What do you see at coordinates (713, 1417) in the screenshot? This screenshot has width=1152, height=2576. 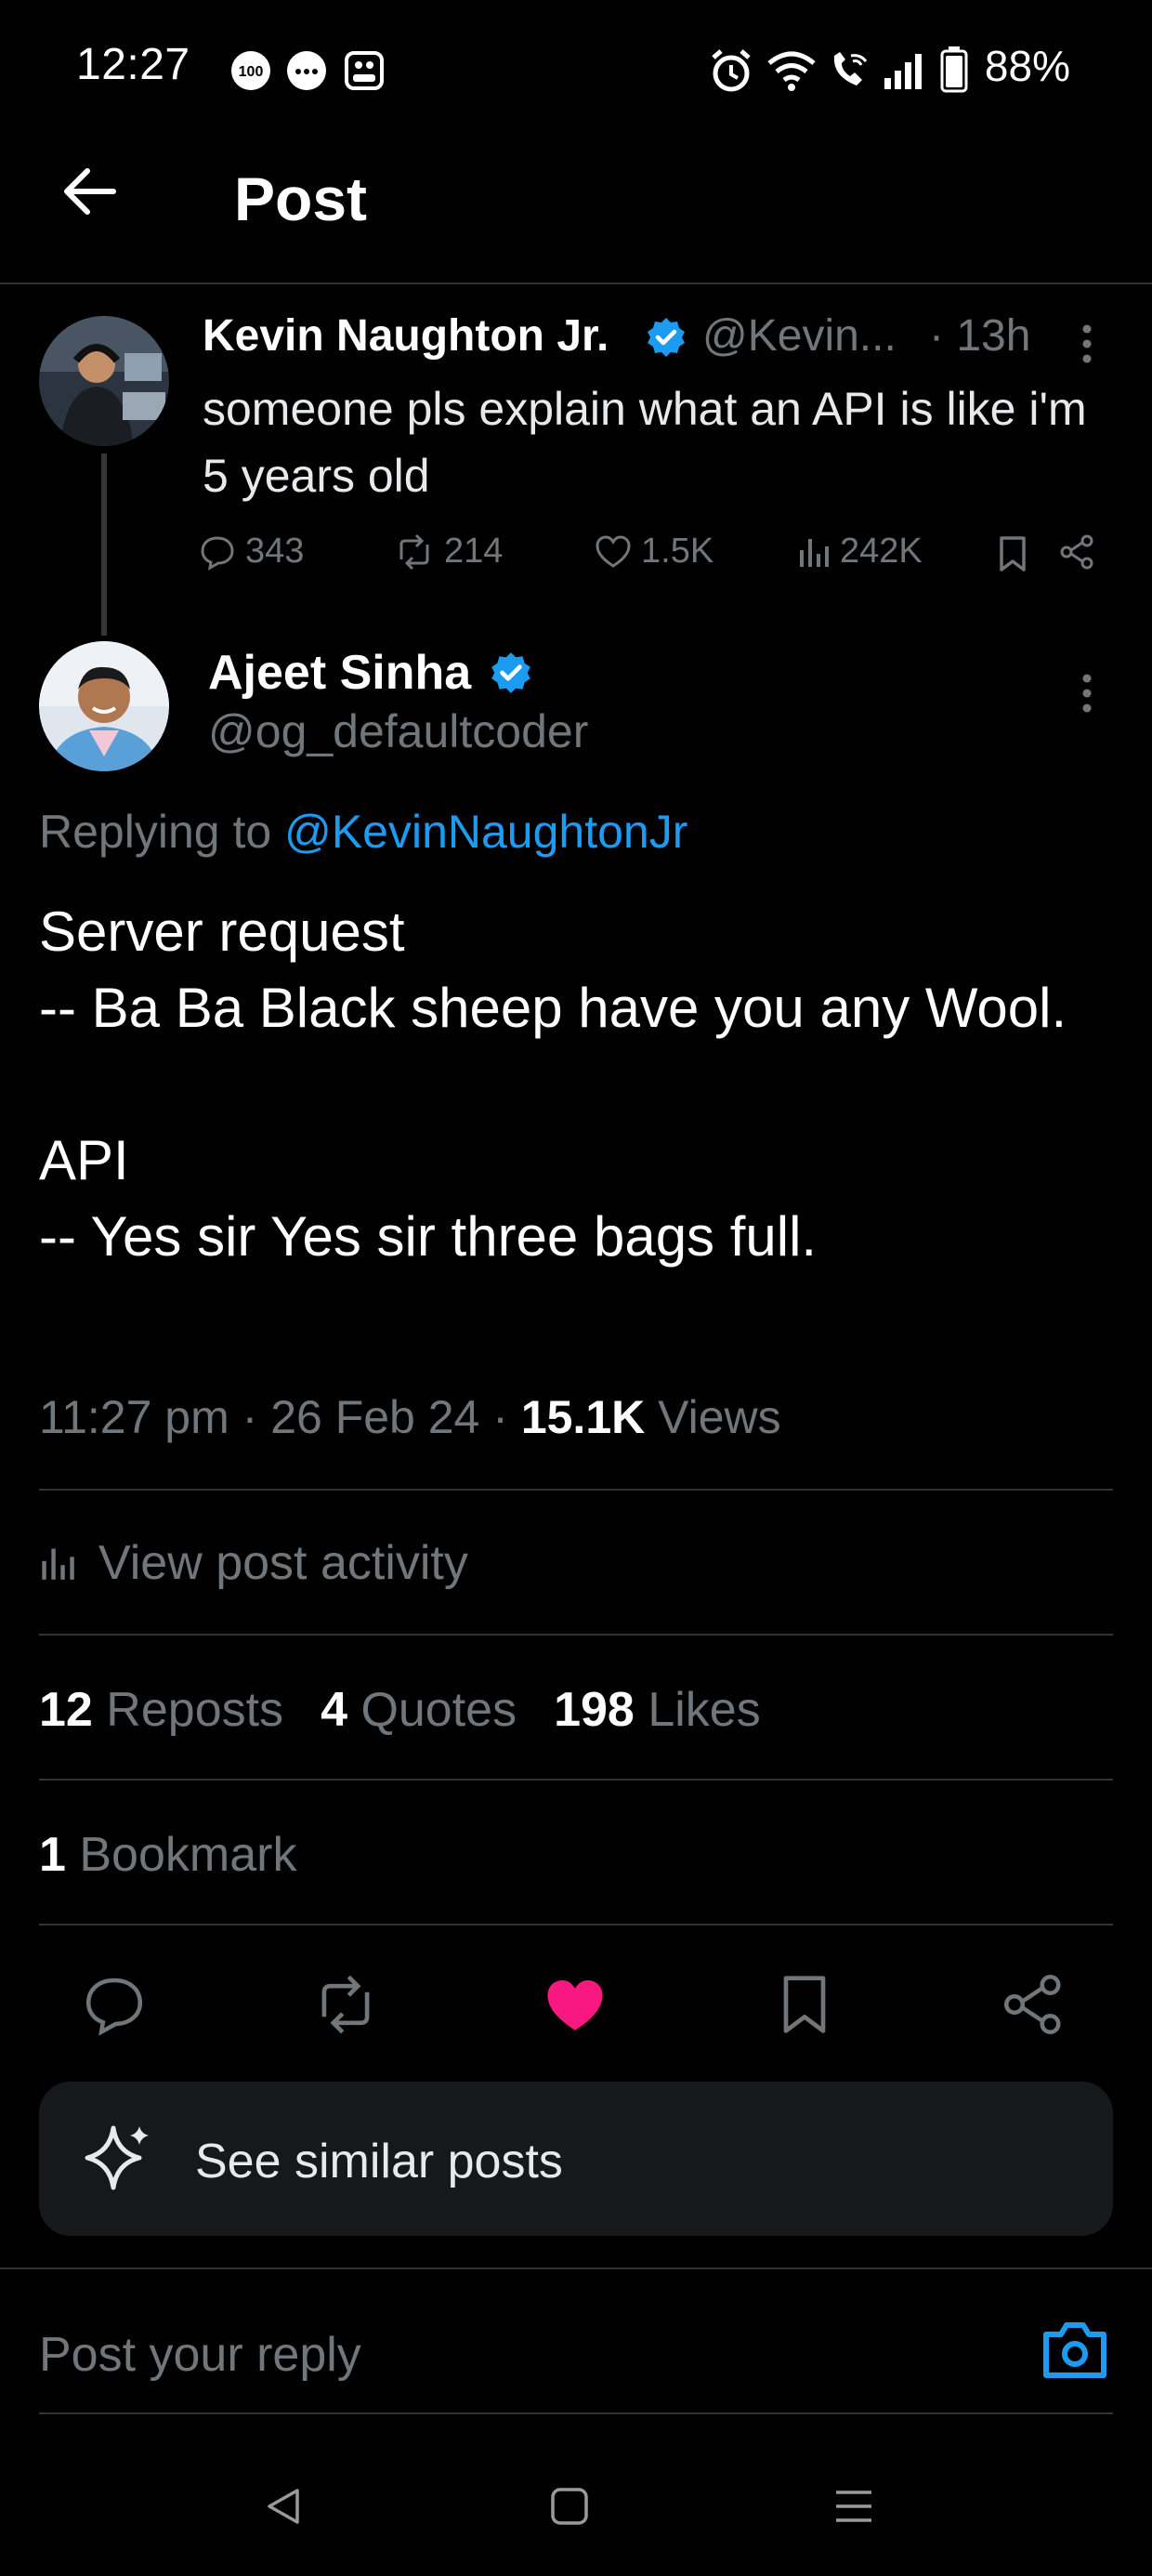 I see `views-label: Views` at bounding box center [713, 1417].